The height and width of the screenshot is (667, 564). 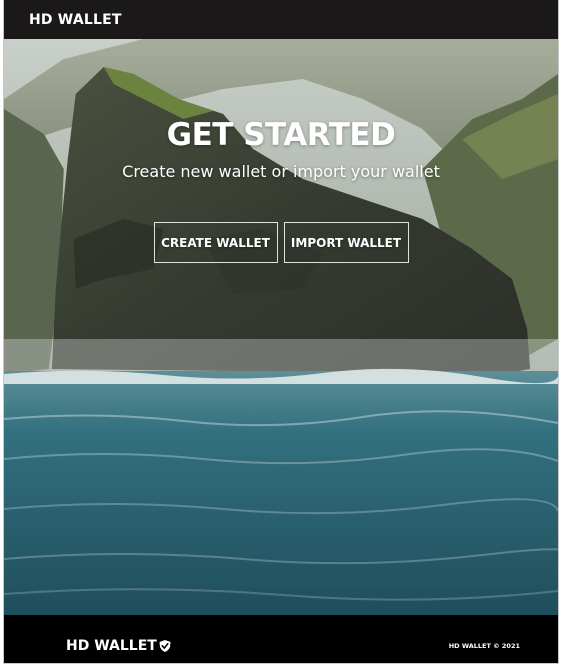 I want to click on hero-subtitle: Create new wallet or import your wallet, so click(x=281, y=171).